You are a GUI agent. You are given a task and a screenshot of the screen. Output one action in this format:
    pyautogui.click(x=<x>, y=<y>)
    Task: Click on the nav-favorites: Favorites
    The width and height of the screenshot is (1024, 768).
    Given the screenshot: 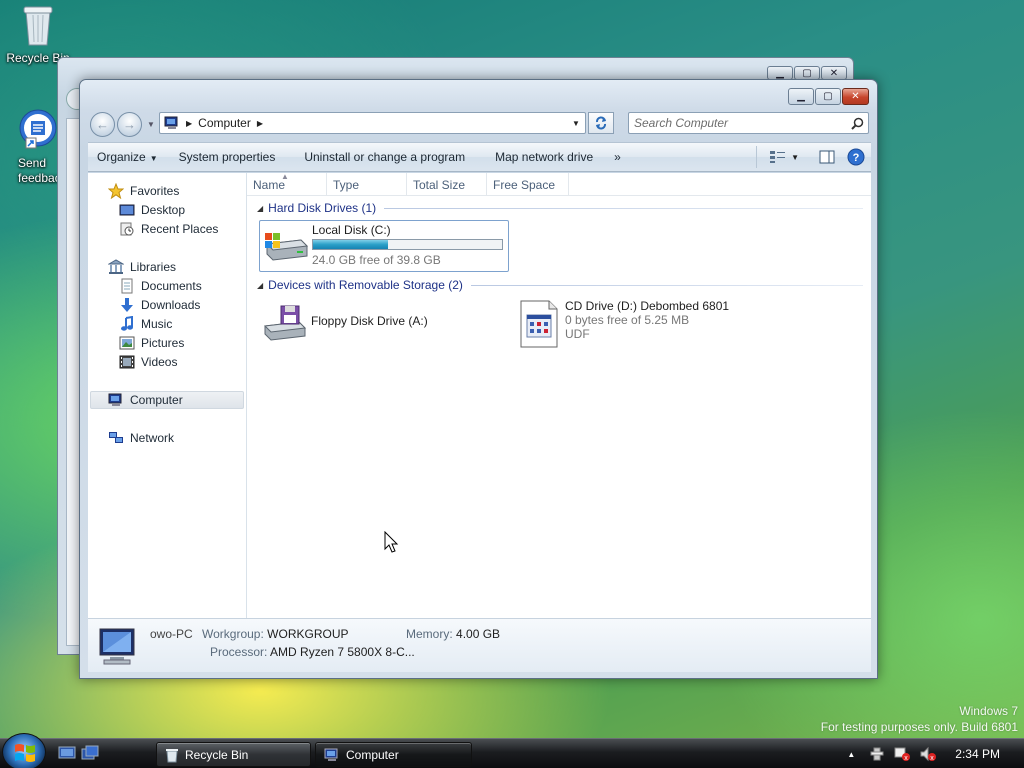 What is the action you would take?
    pyautogui.click(x=143, y=191)
    